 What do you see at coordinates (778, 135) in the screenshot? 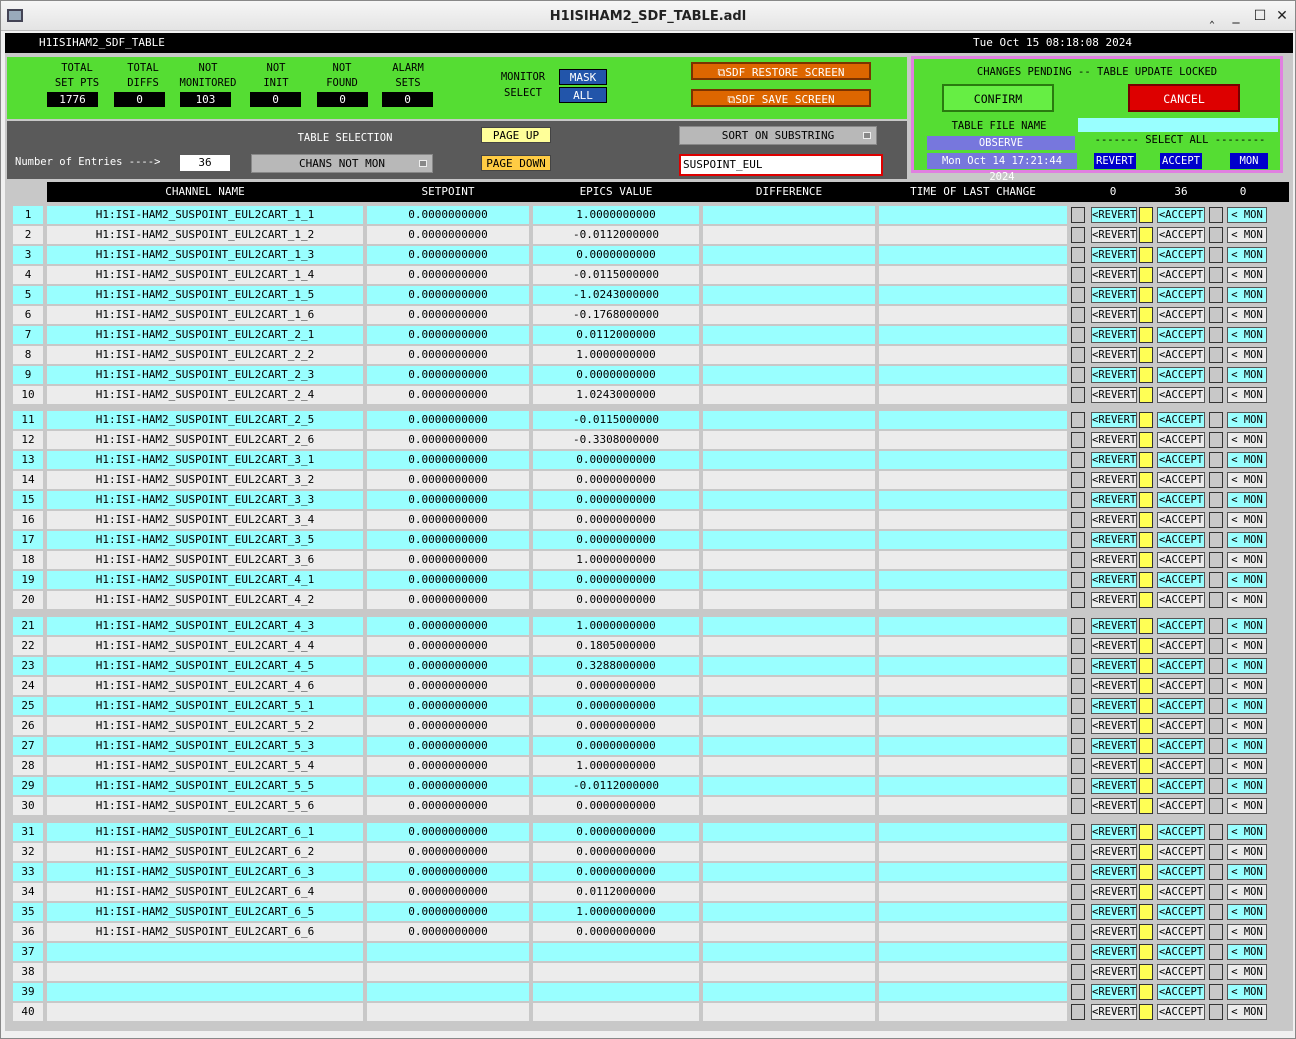
I see `sort-on-substring-dropdown: SORT ON SUBSTRING` at bounding box center [778, 135].